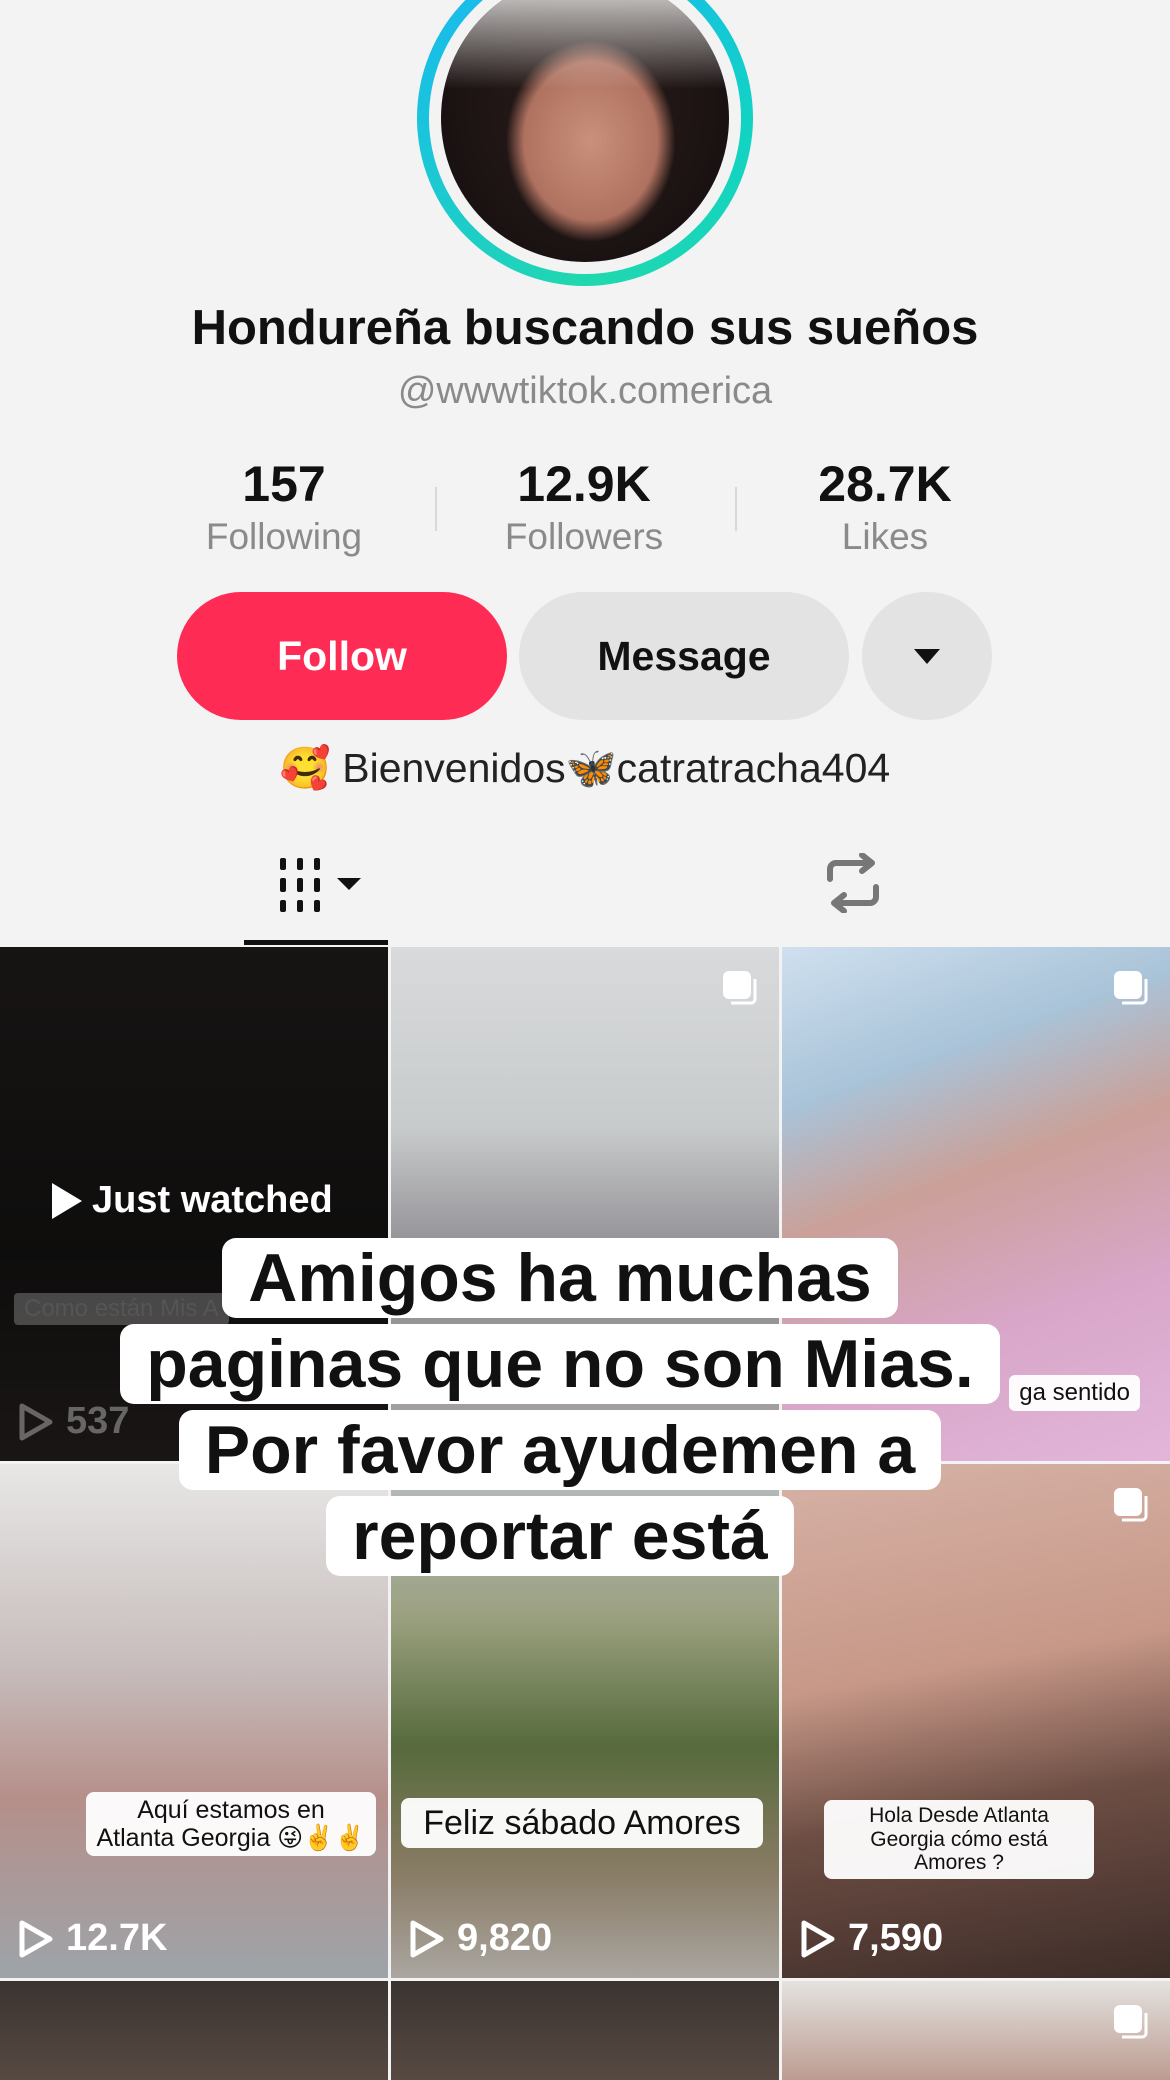 The height and width of the screenshot is (2080, 1170). What do you see at coordinates (560, 1450) in the screenshot?
I see `overlay-line: Por favor ayudemen a` at bounding box center [560, 1450].